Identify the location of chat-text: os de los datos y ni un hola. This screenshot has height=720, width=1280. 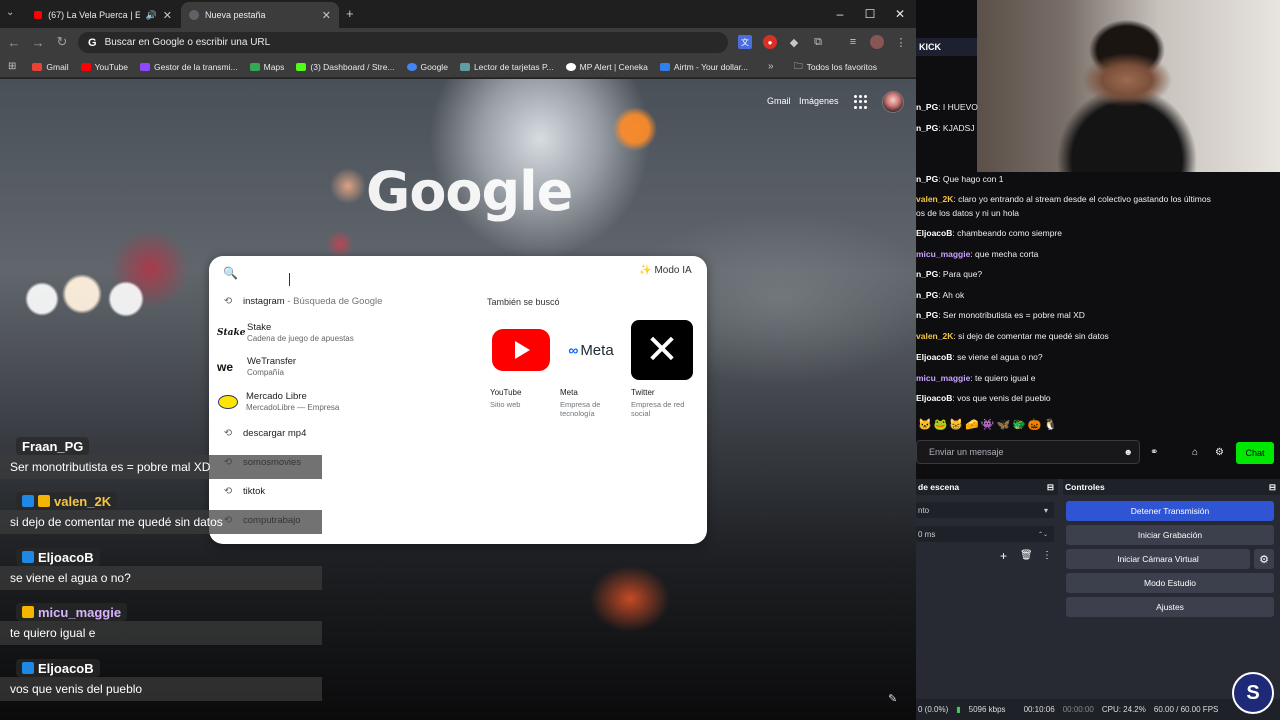
(968, 213).